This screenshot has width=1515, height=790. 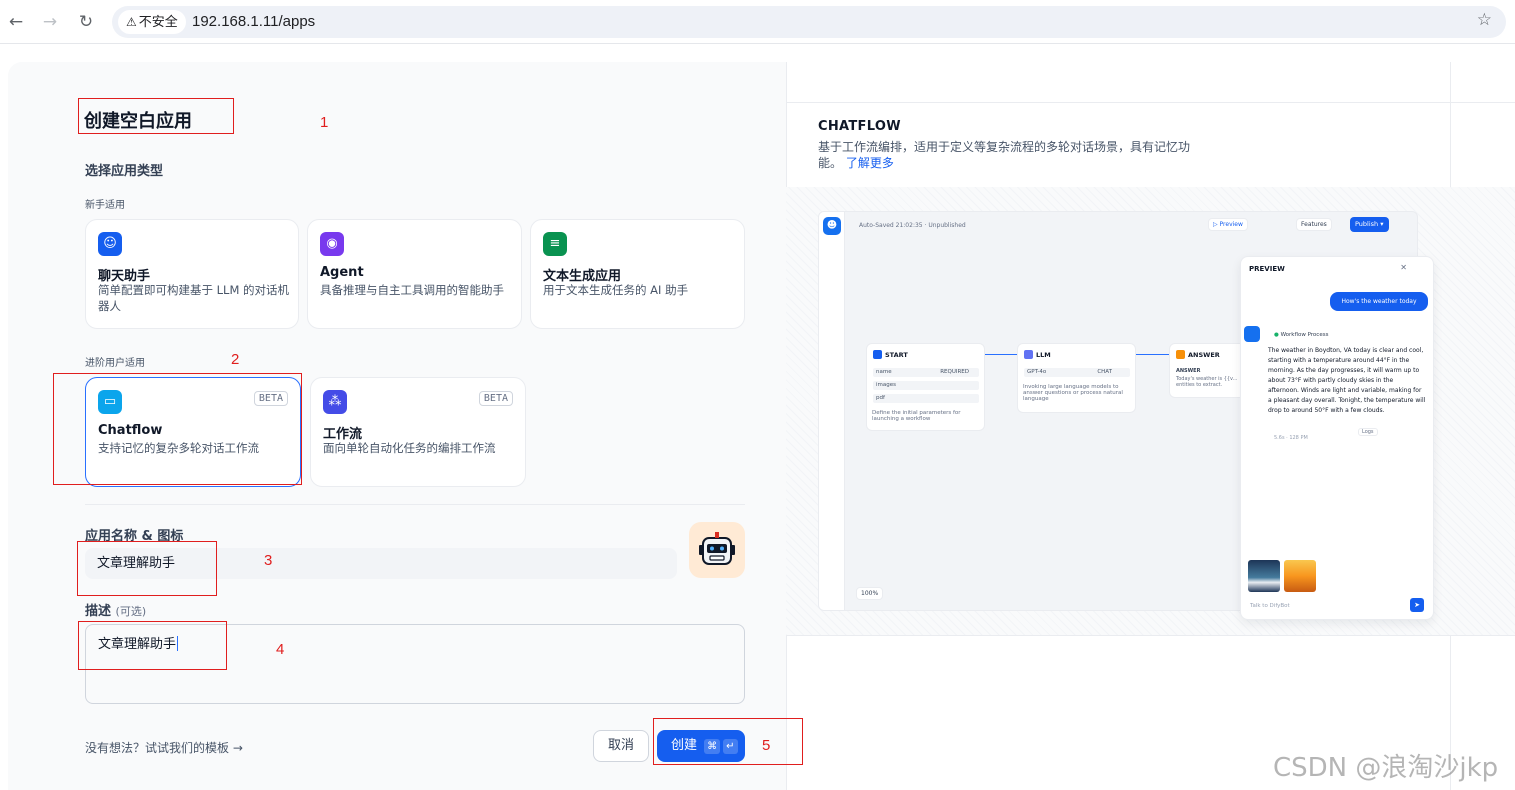 What do you see at coordinates (809, 22) in the screenshot?
I see `address-bar: ⚠ 不安全 192.168.1.11/apps ☆` at bounding box center [809, 22].